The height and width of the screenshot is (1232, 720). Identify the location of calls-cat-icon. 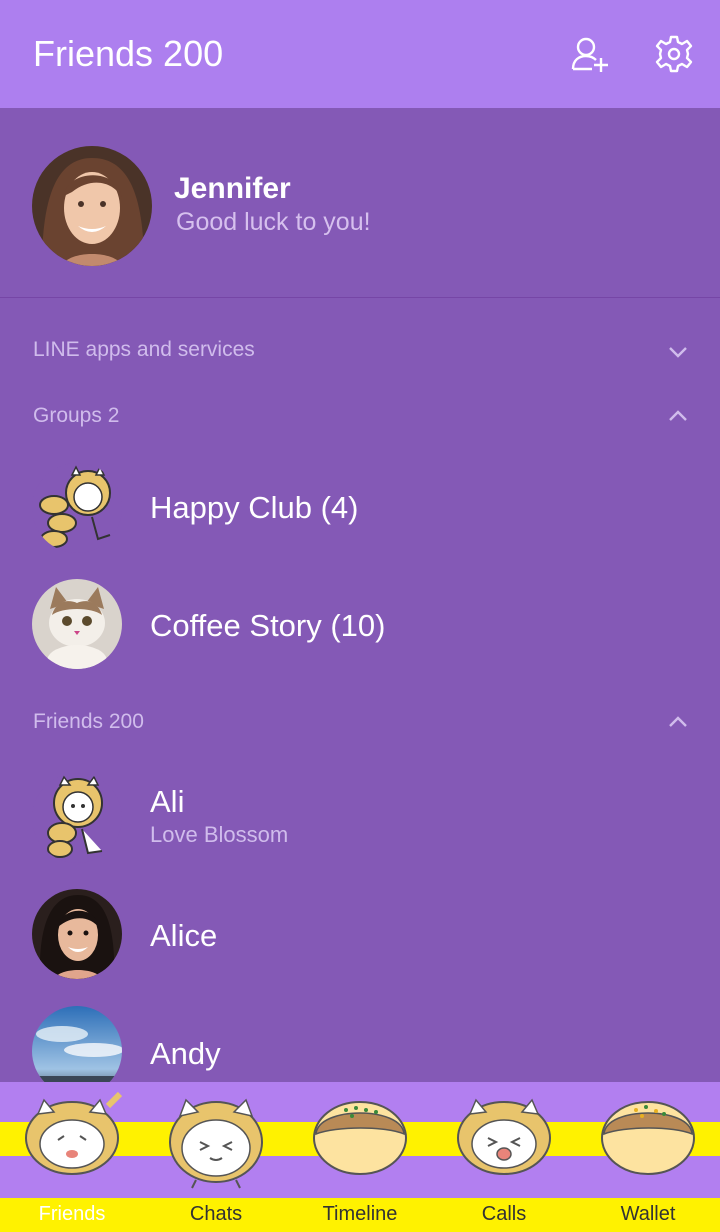
(504, 1136).